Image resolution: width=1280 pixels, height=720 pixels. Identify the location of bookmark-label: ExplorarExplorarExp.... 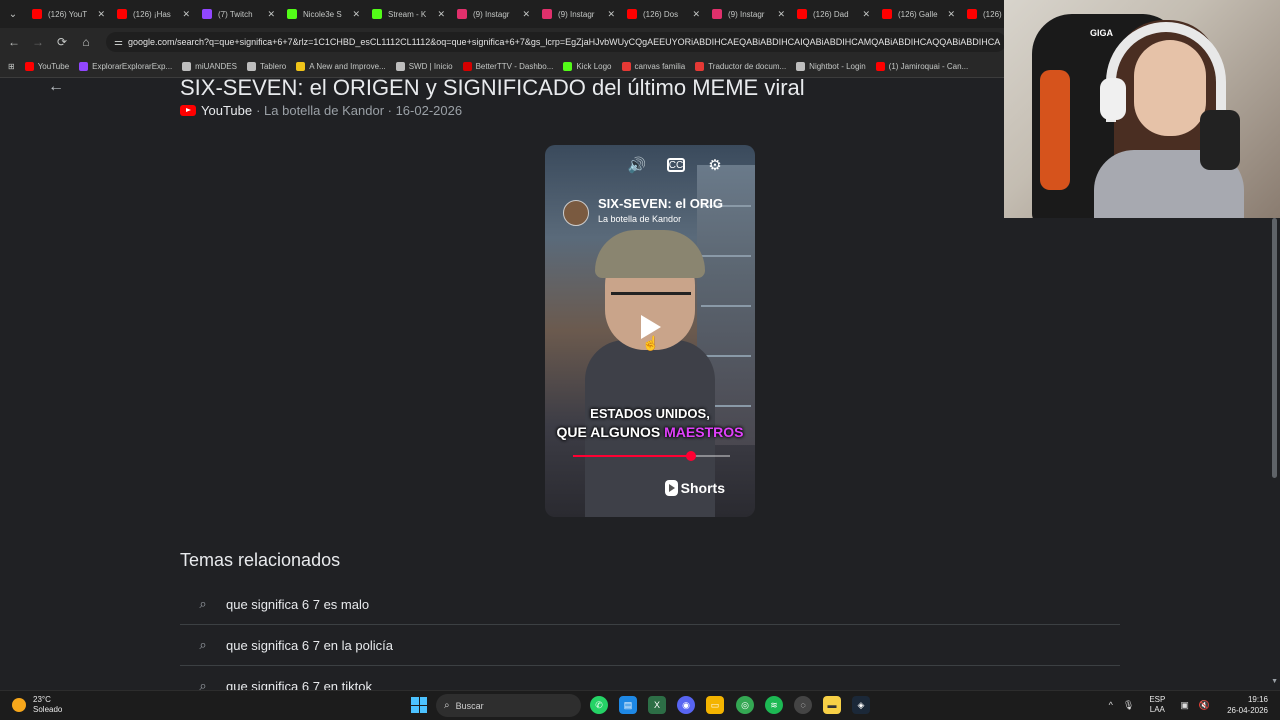
(132, 66).